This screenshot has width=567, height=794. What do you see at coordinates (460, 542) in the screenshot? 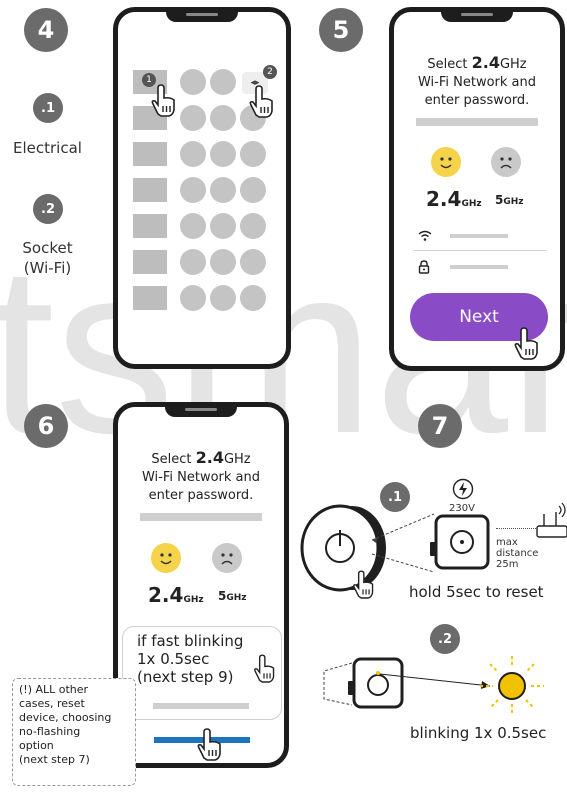
I see `socket-device` at bounding box center [460, 542].